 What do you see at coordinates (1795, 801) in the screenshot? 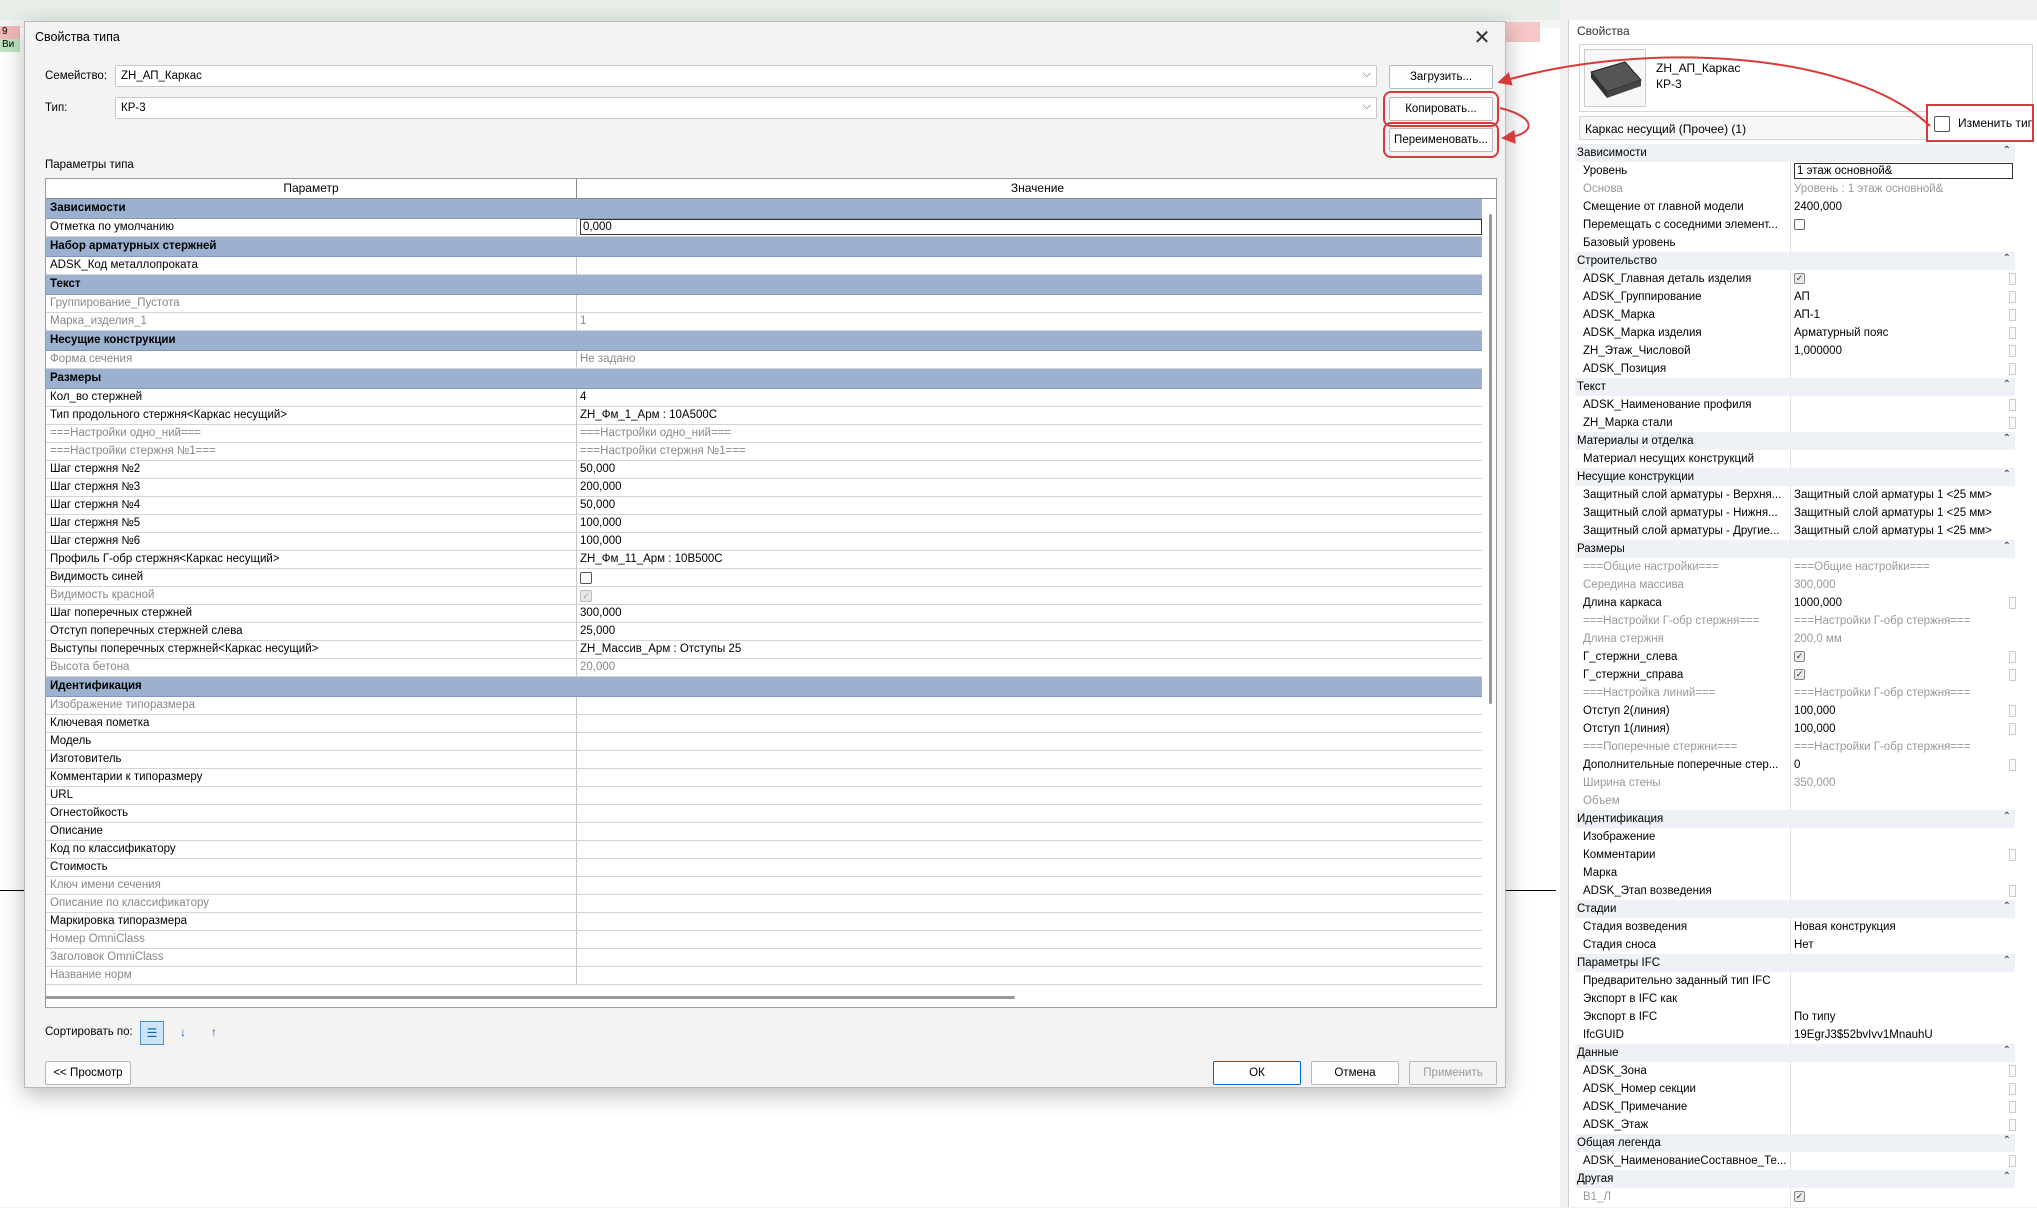
I see `property-row: Объем` at bounding box center [1795, 801].